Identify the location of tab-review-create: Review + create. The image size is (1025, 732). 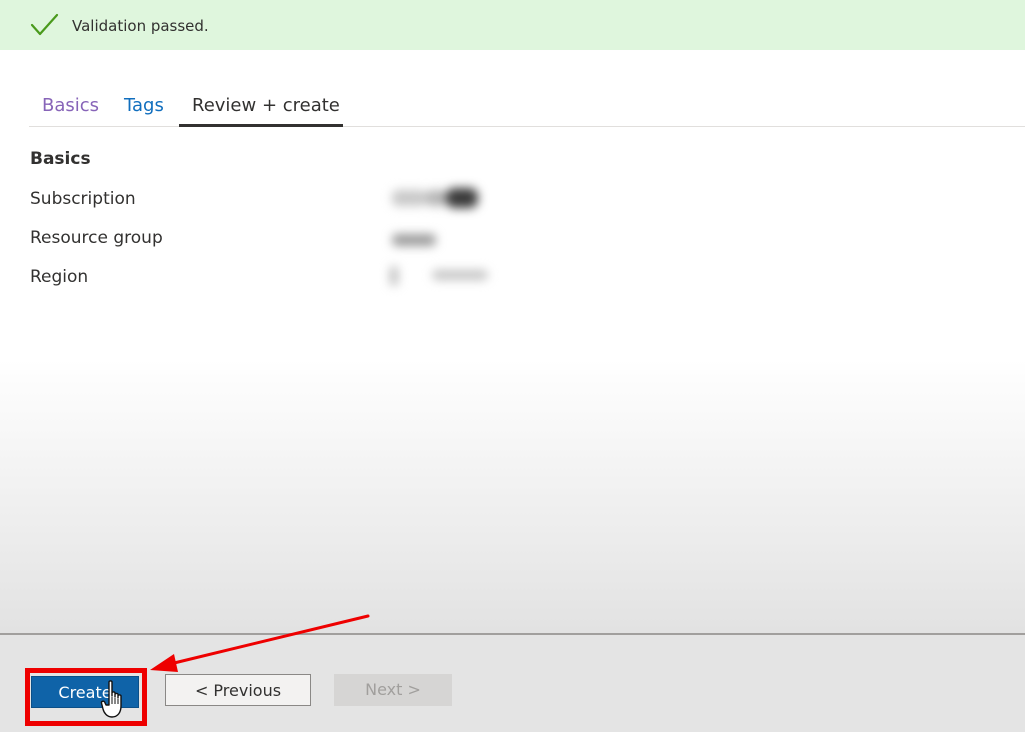
(266, 106).